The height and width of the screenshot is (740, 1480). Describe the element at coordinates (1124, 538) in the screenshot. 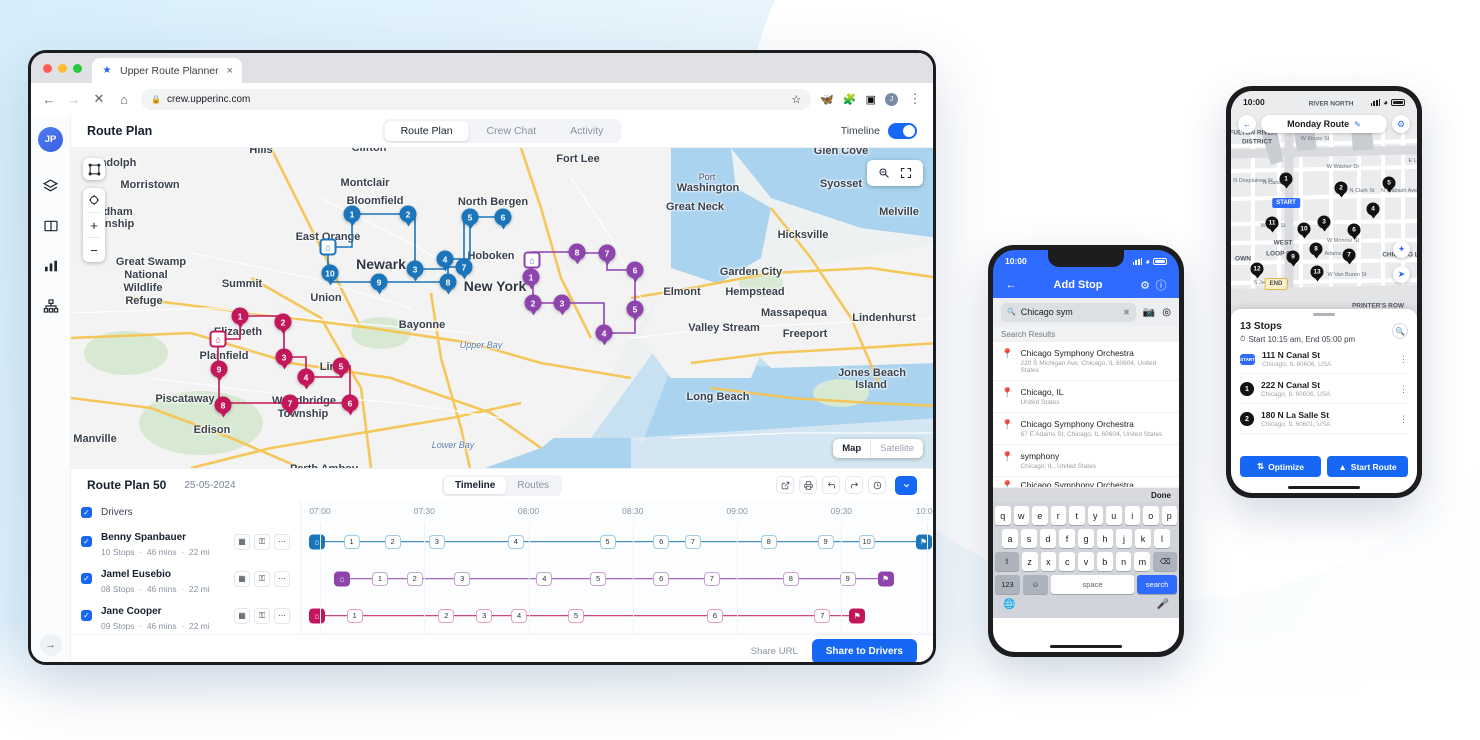

I see `key-j: j` at that location.